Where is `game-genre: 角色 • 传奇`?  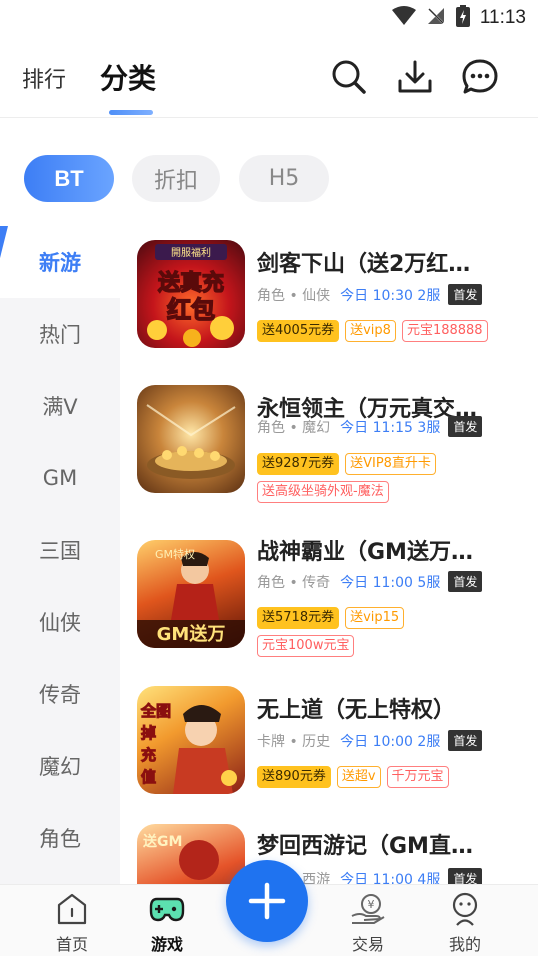 game-genre: 角色 • 传奇 is located at coordinates (294, 582).